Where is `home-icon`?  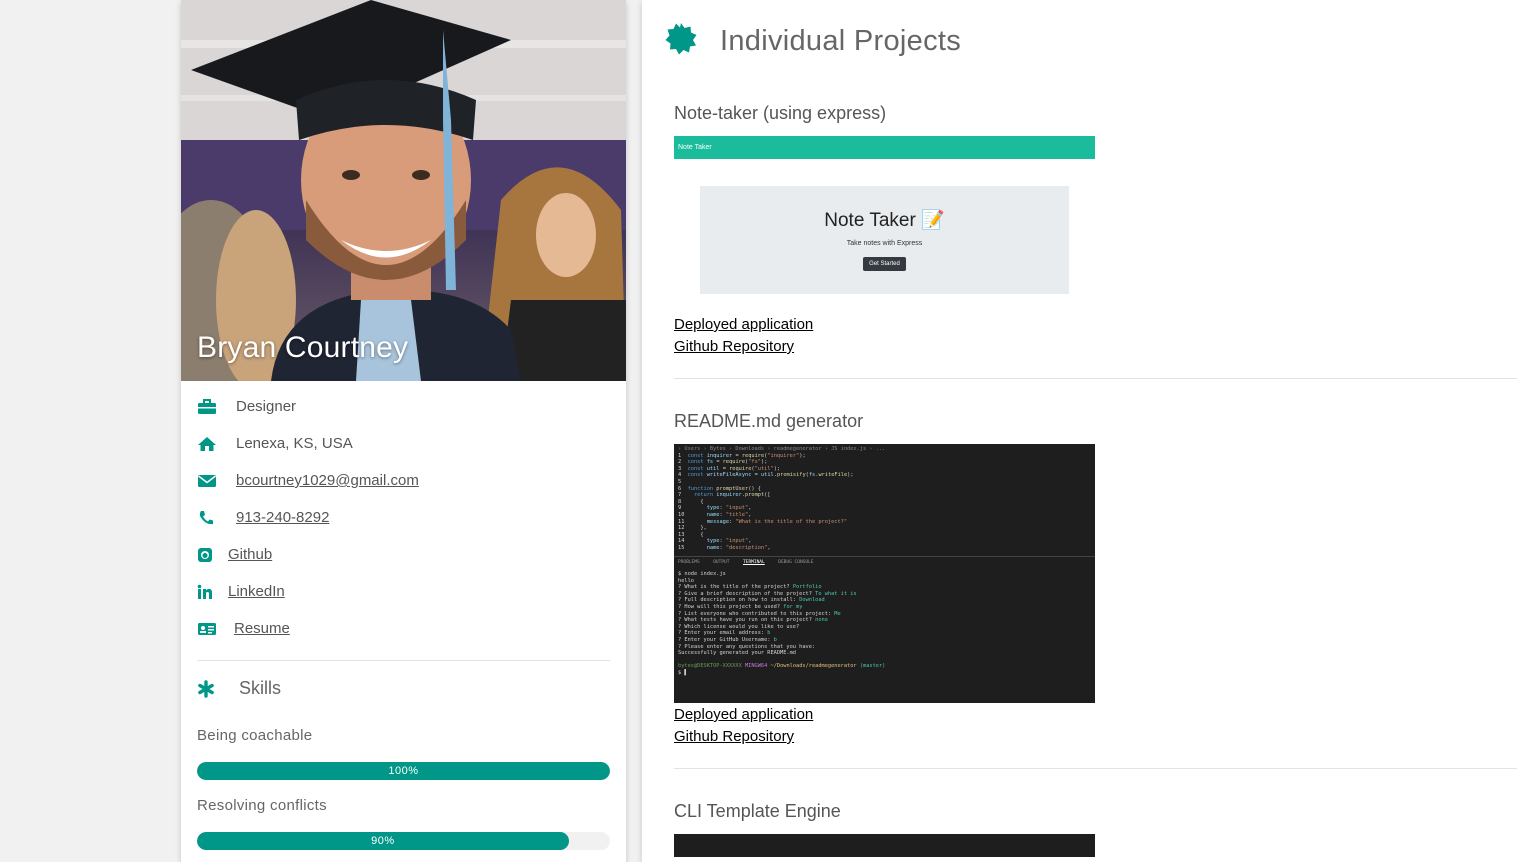
home-icon is located at coordinates (208, 444).